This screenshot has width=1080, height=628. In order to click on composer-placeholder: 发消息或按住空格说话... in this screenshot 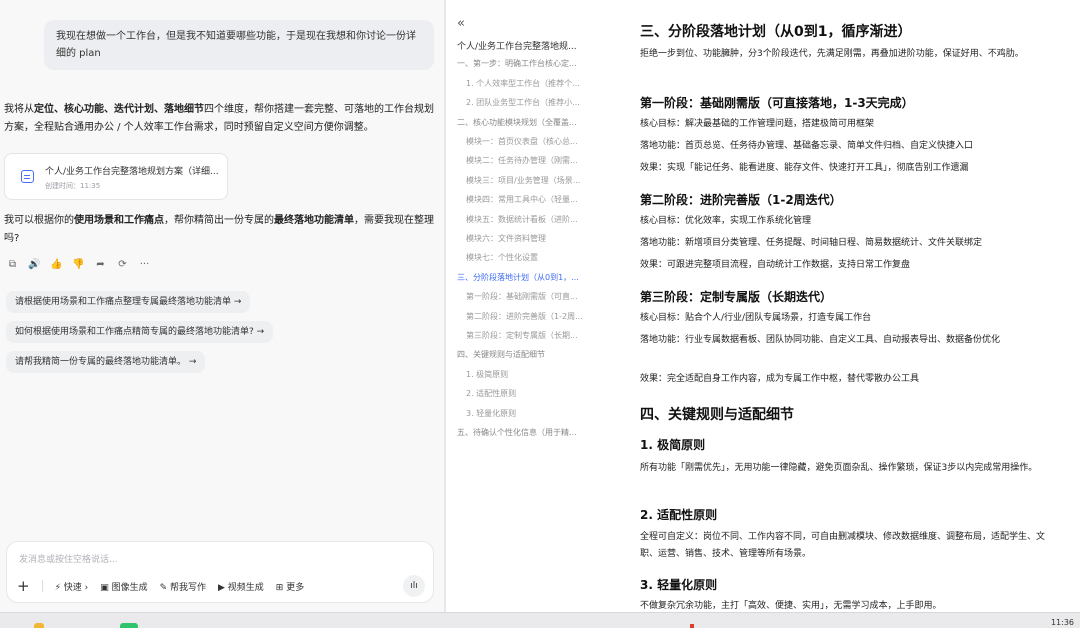, I will do `click(68, 558)`.